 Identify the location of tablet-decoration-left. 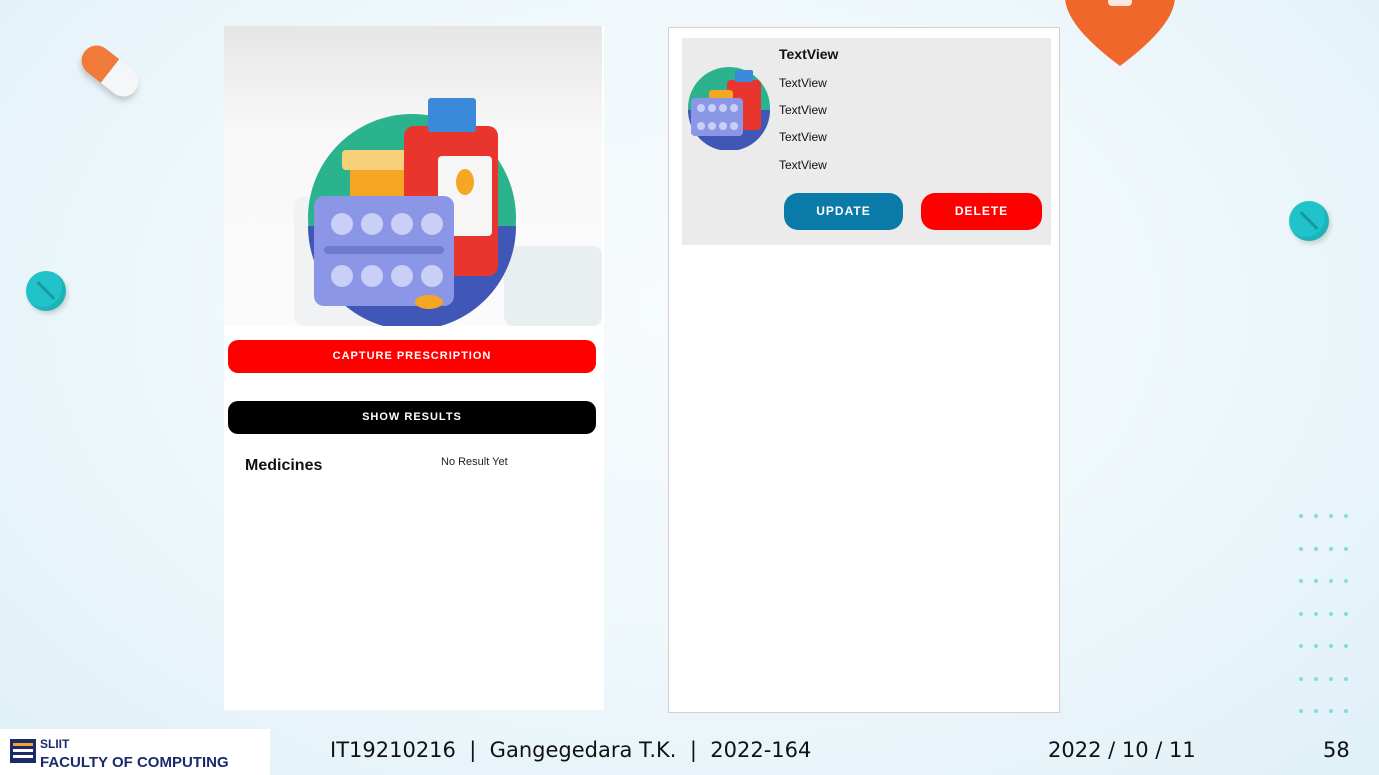
(46, 291).